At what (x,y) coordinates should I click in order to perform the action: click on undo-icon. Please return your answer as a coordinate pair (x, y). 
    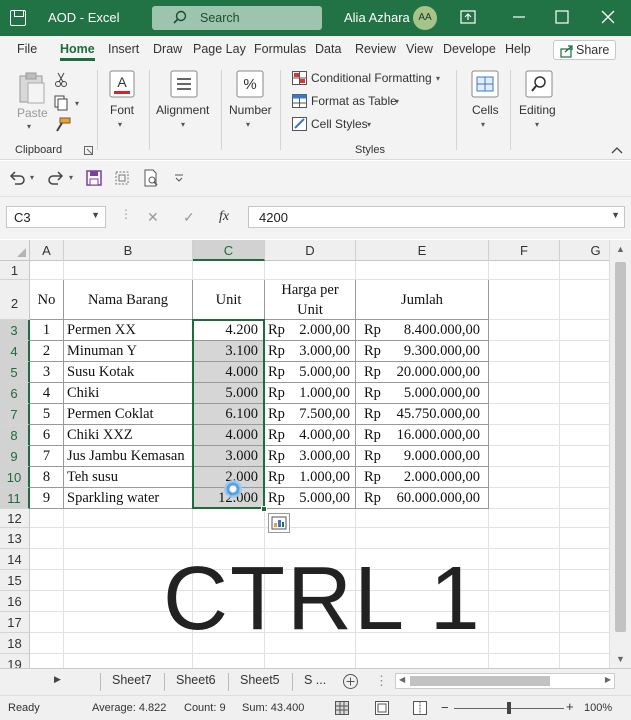
    Looking at the image, I should click on (17, 178).